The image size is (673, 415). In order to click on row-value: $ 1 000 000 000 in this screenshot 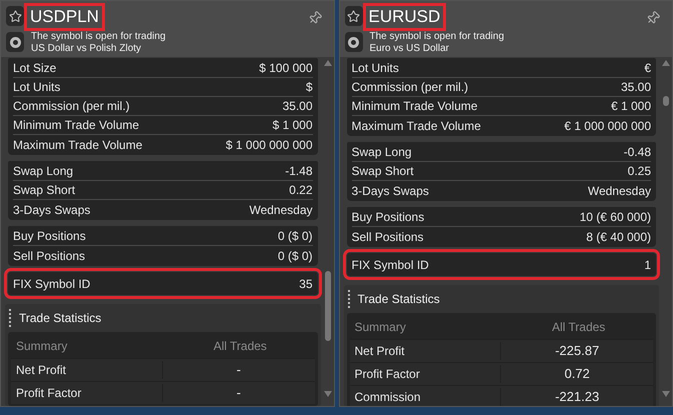, I will do `click(269, 145)`.